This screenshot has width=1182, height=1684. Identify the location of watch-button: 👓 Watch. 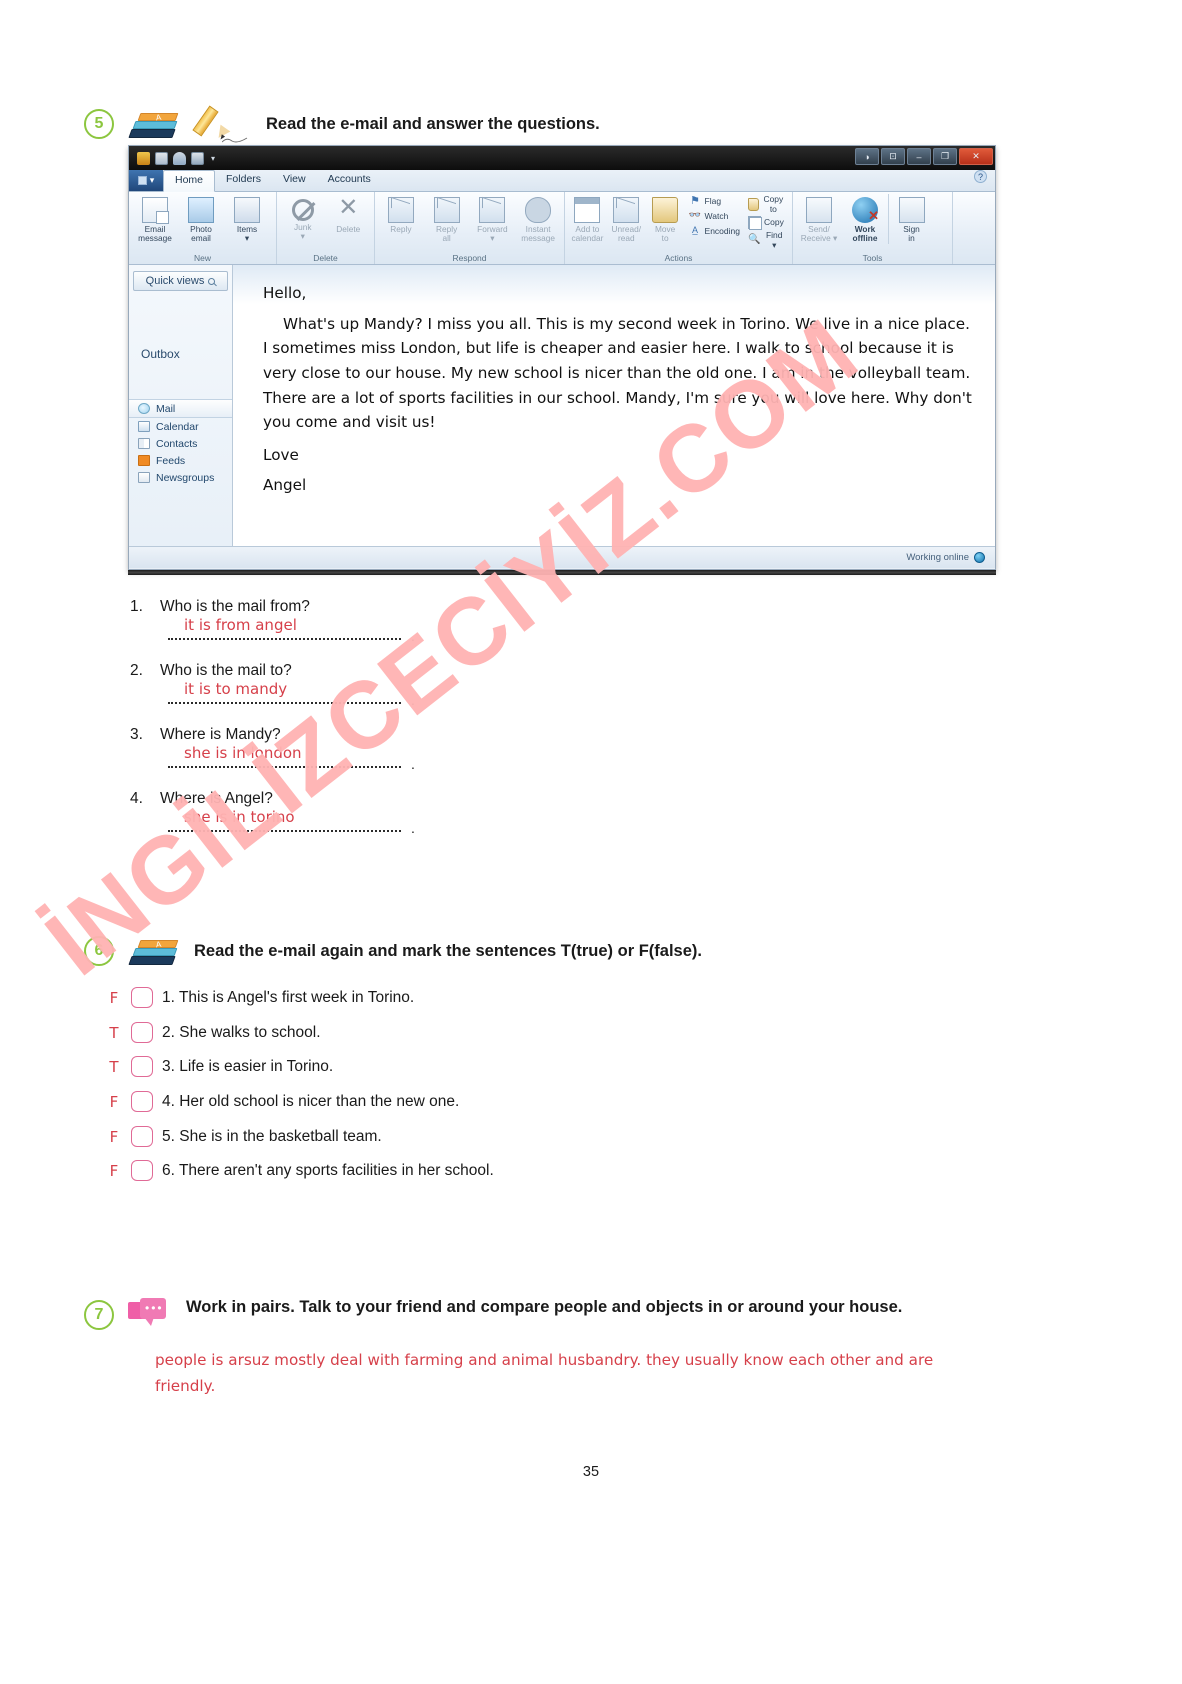
(714, 216).